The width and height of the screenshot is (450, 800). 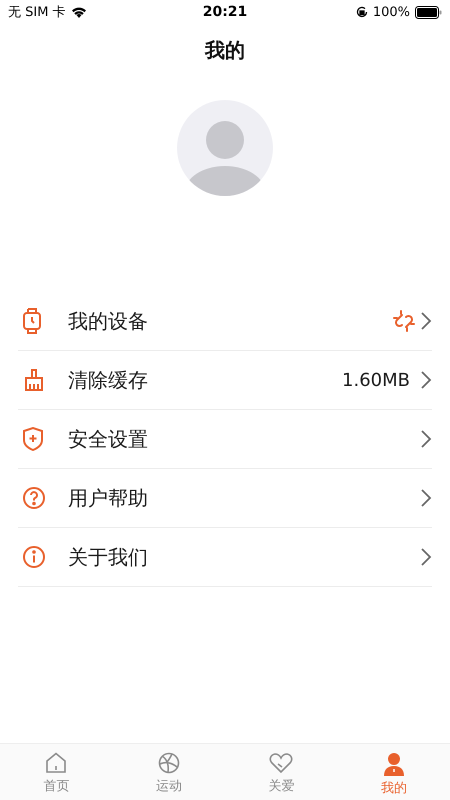 I want to click on broom-icon, so click(x=34, y=380).